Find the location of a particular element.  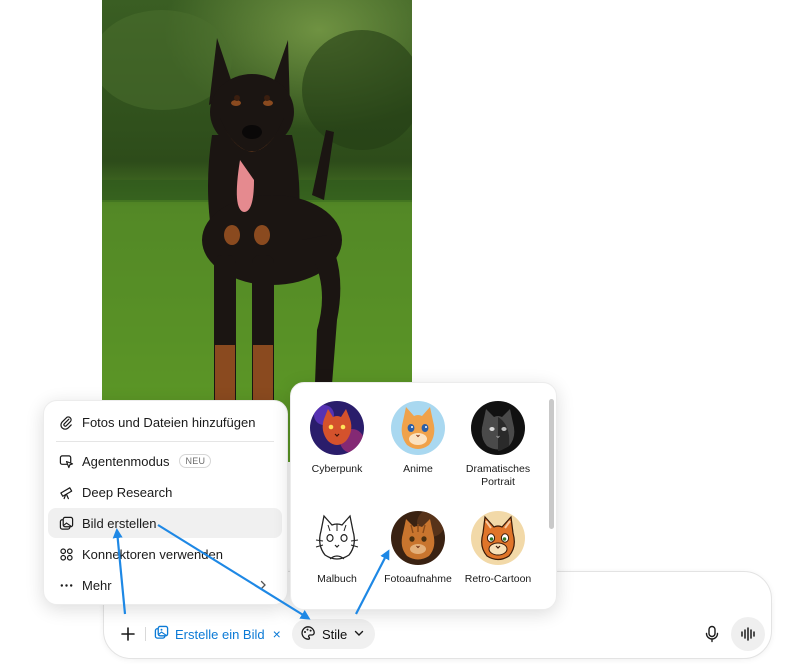

style-tile-retro-cartoon: Retro-Cartoon is located at coordinates (498, 548).